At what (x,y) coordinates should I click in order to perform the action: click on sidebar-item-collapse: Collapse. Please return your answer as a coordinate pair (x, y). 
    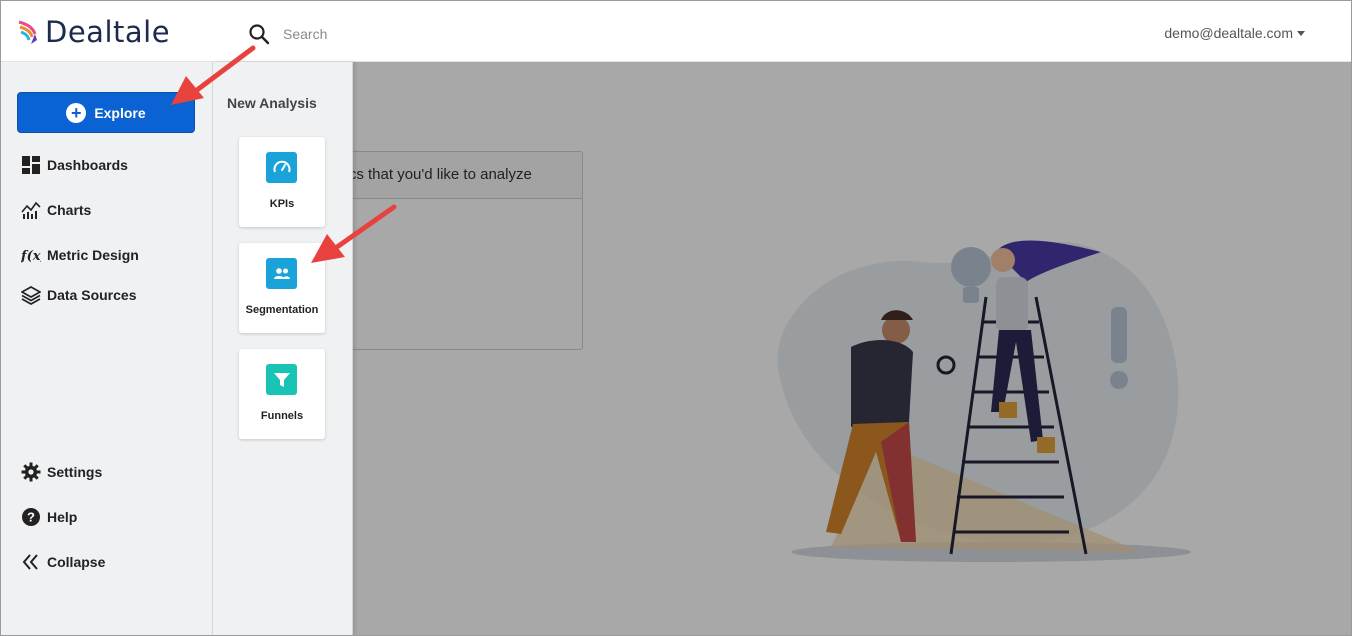
    Looking at the image, I should click on (63, 562).